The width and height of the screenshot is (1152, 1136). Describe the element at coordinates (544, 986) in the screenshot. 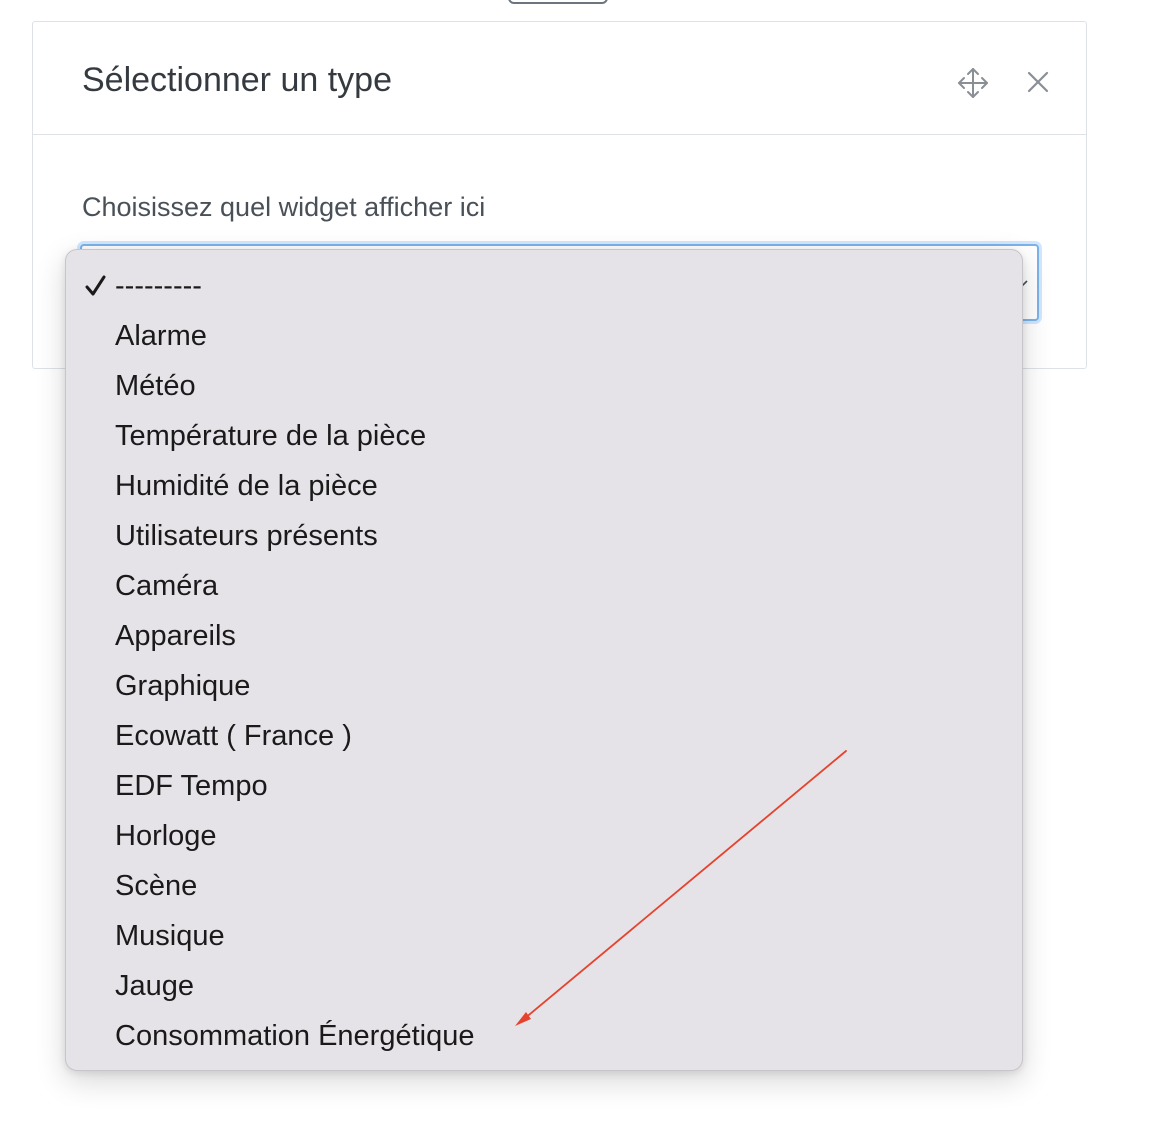

I see `dropdown-option: Jauge` at that location.